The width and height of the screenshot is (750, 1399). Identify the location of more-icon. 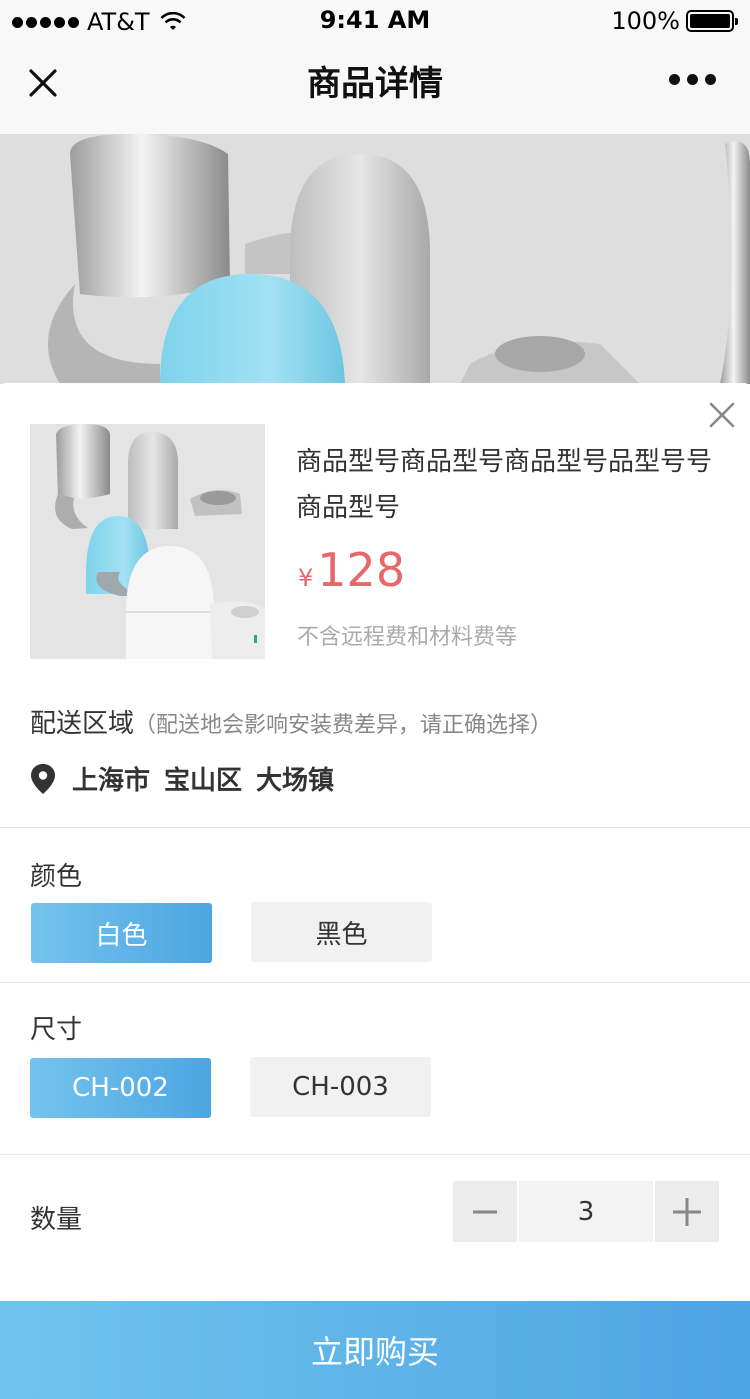
(692, 79).